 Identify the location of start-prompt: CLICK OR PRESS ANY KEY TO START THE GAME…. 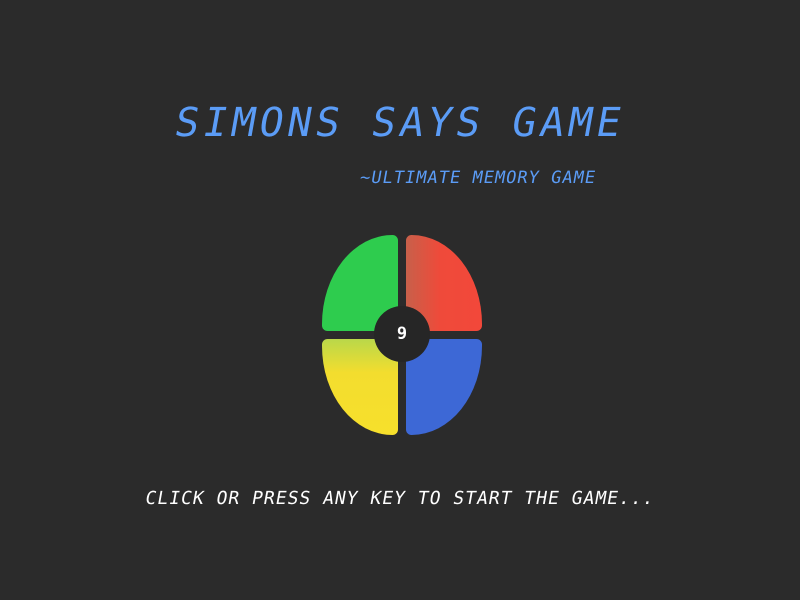
(400, 498).